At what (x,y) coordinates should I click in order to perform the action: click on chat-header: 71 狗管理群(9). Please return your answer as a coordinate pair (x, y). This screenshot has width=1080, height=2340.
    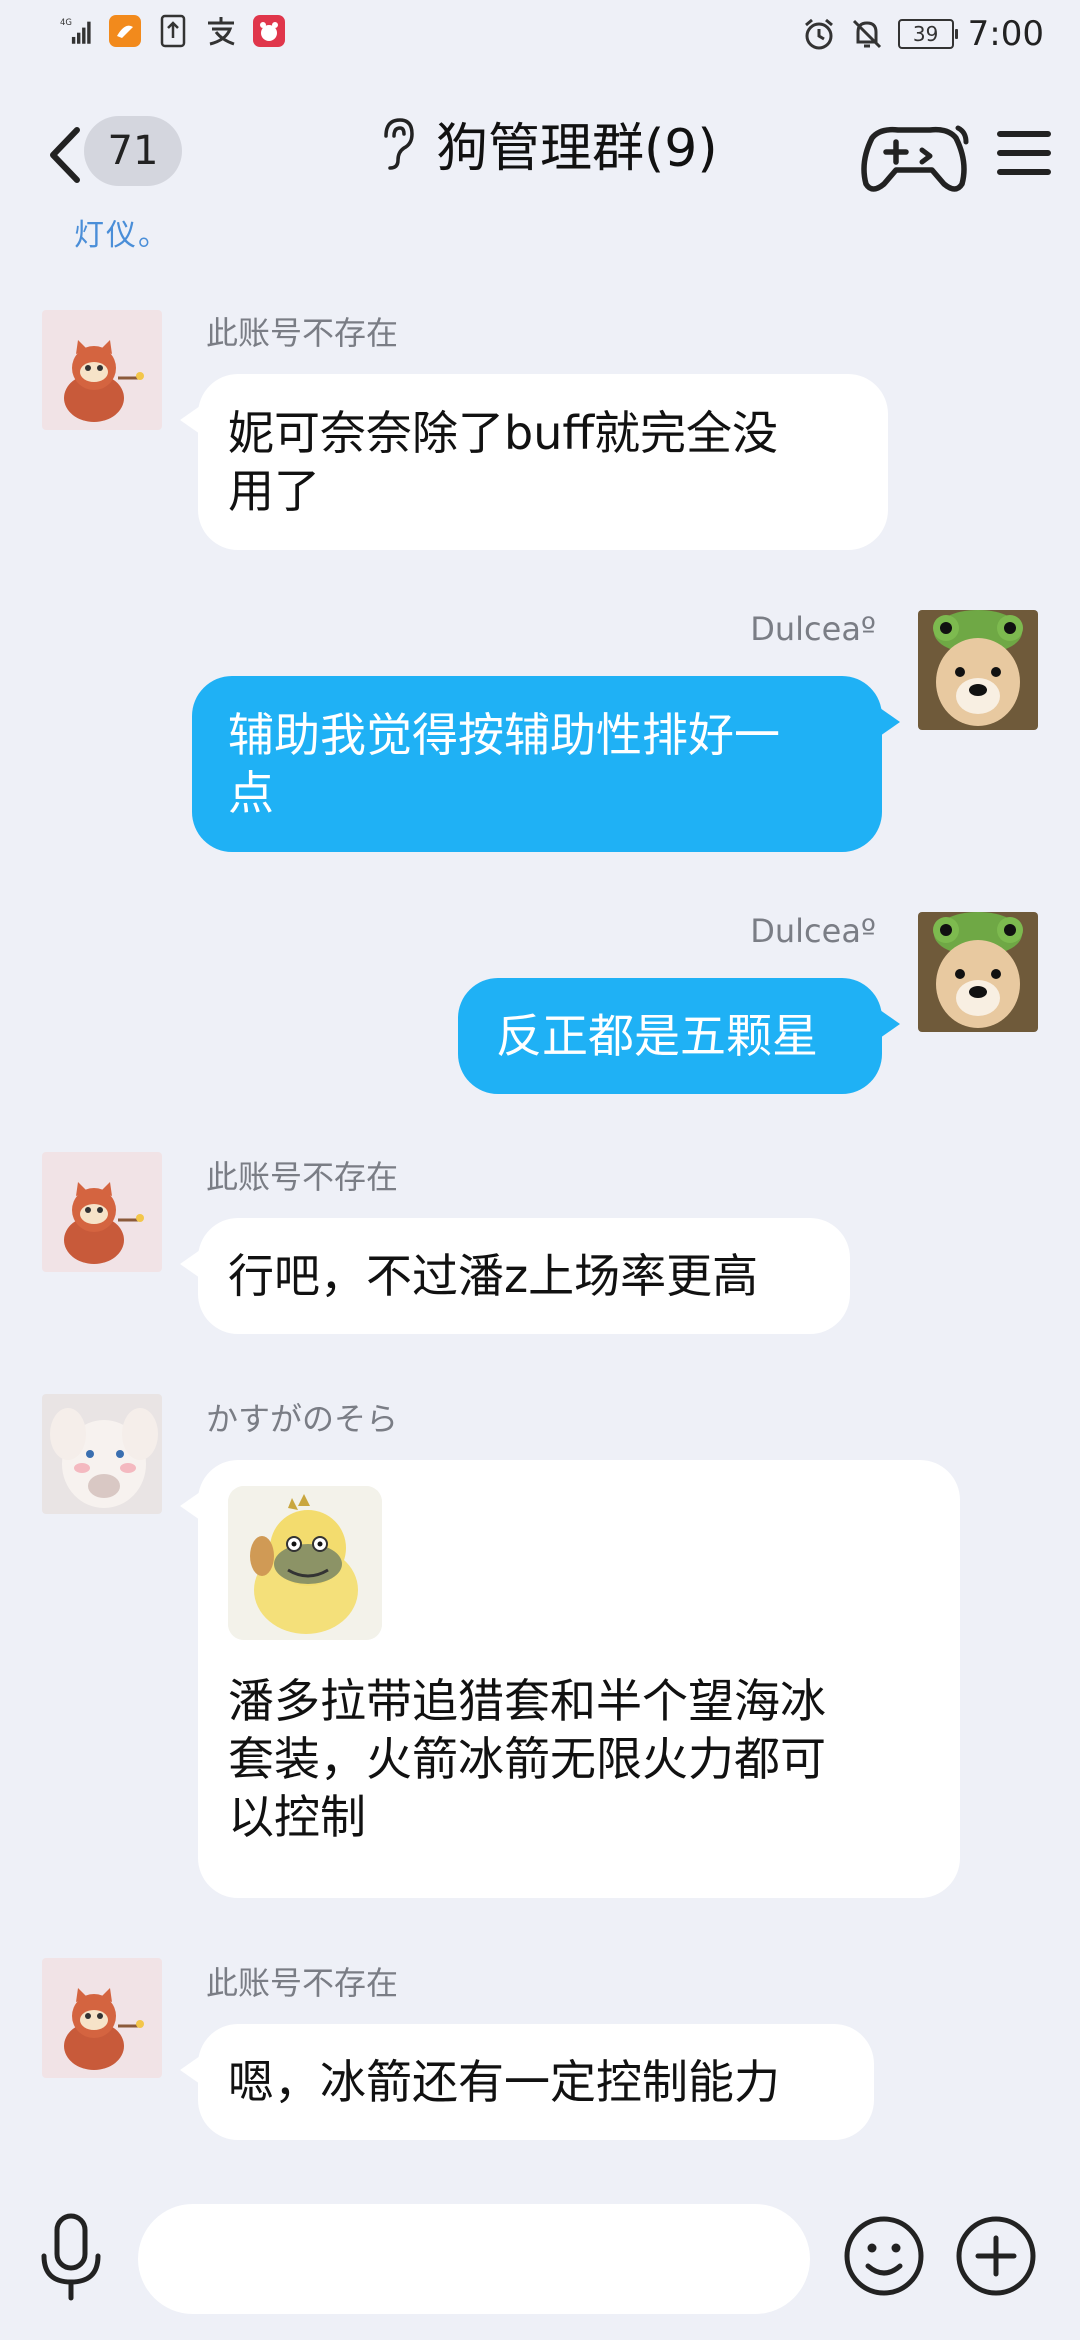
    Looking at the image, I should click on (540, 150).